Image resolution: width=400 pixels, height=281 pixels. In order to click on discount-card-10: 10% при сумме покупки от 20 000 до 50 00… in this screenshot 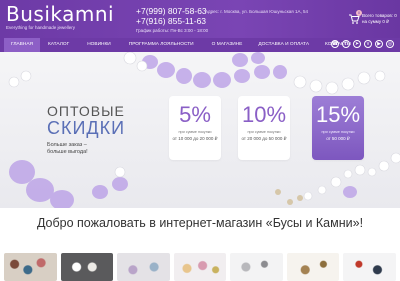, I will do `click(264, 128)`.